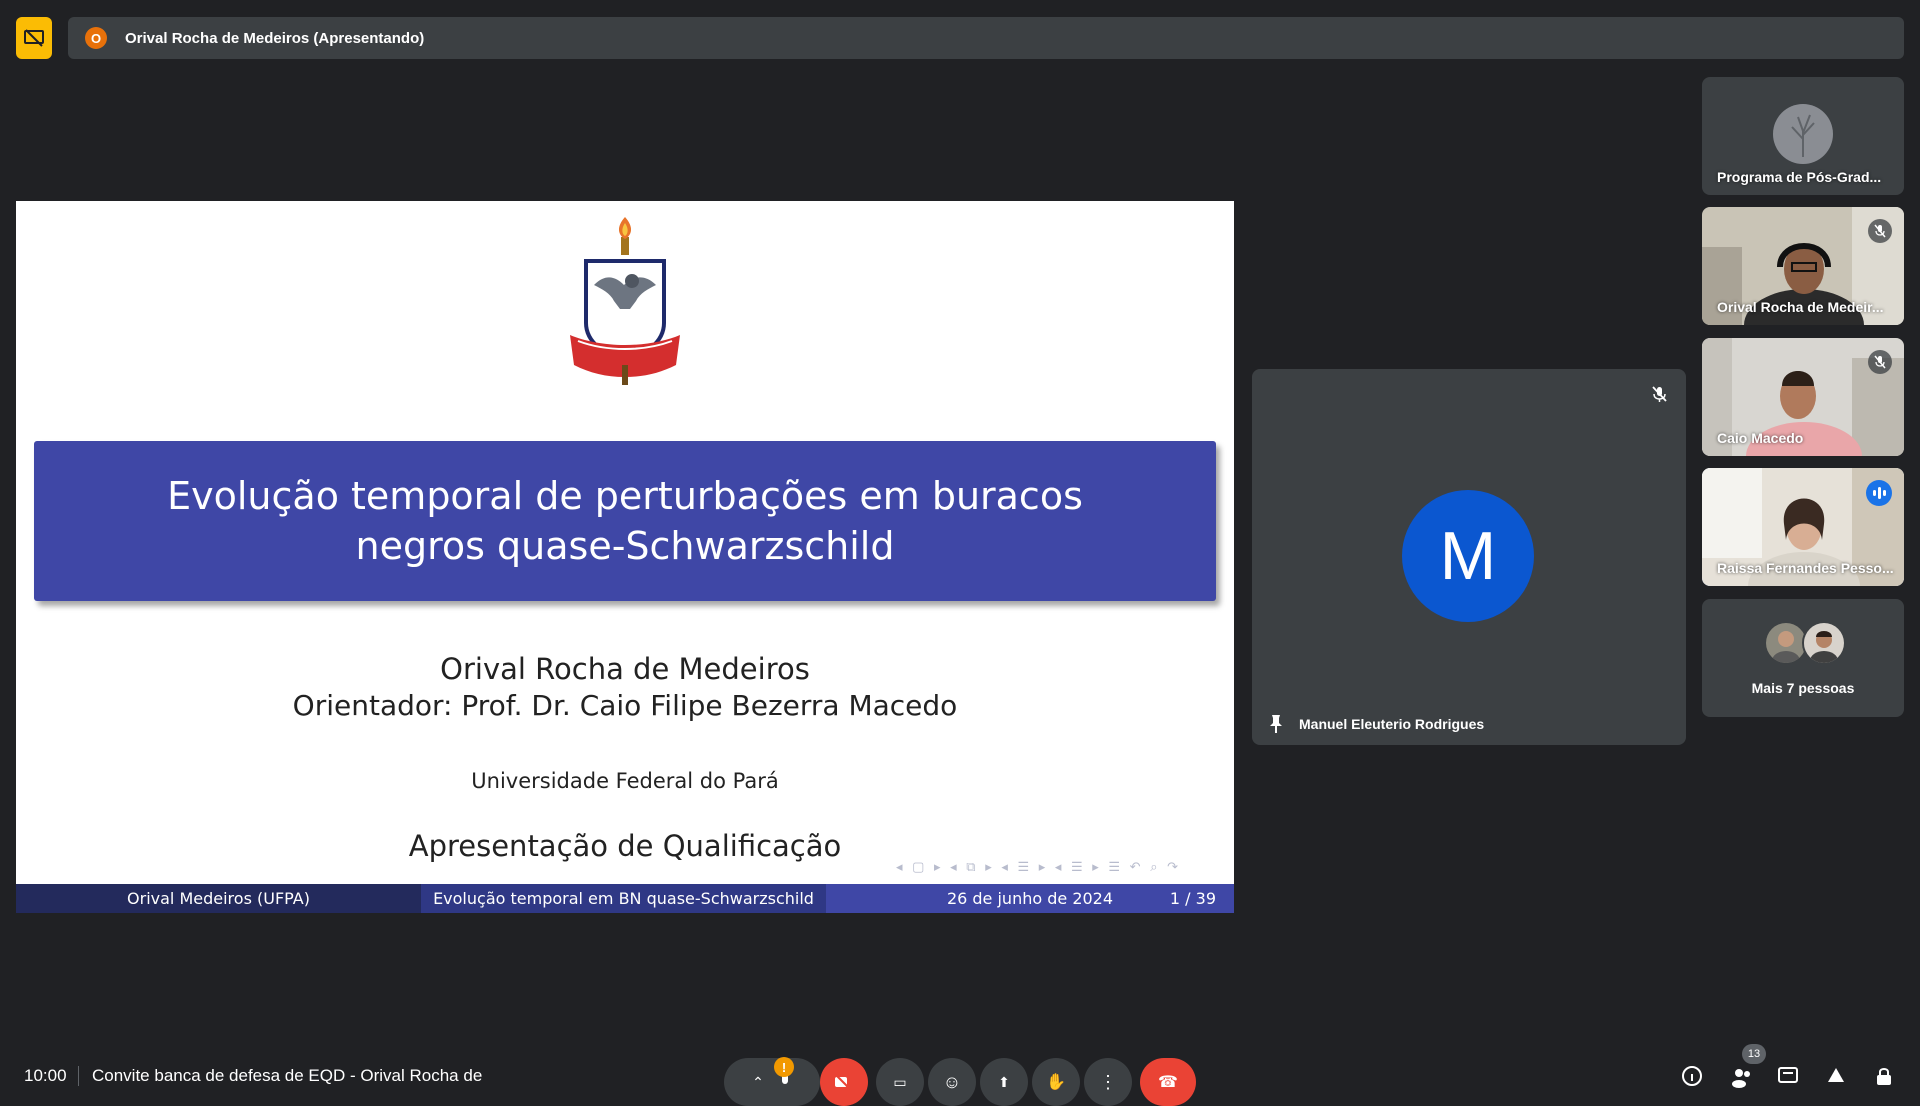 The height and width of the screenshot is (1106, 1920). I want to click on captions-button: ▭, so click(900, 1082).